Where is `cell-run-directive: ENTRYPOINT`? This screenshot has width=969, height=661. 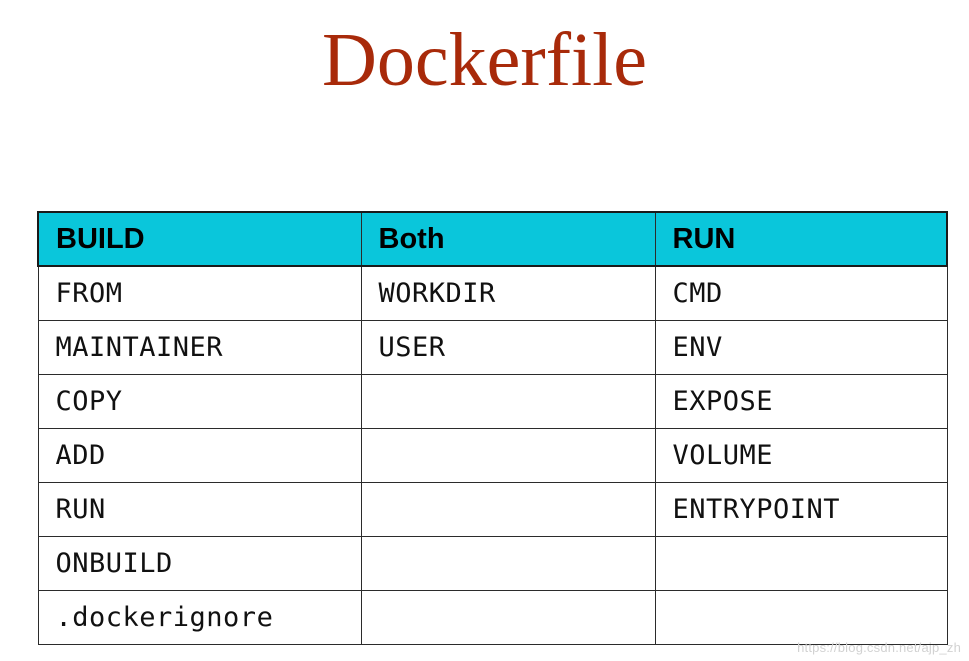 cell-run-directive: ENTRYPOINT is located at coordinates (801, 509).